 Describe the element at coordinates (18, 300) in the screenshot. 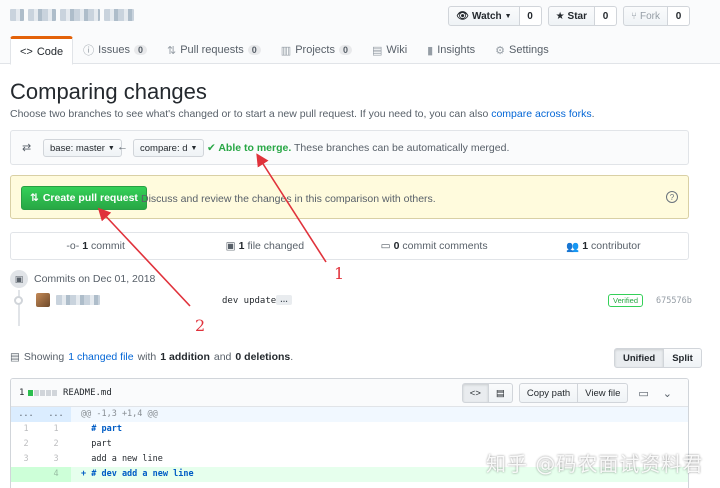

I see `commit-dot-icon` at that location.